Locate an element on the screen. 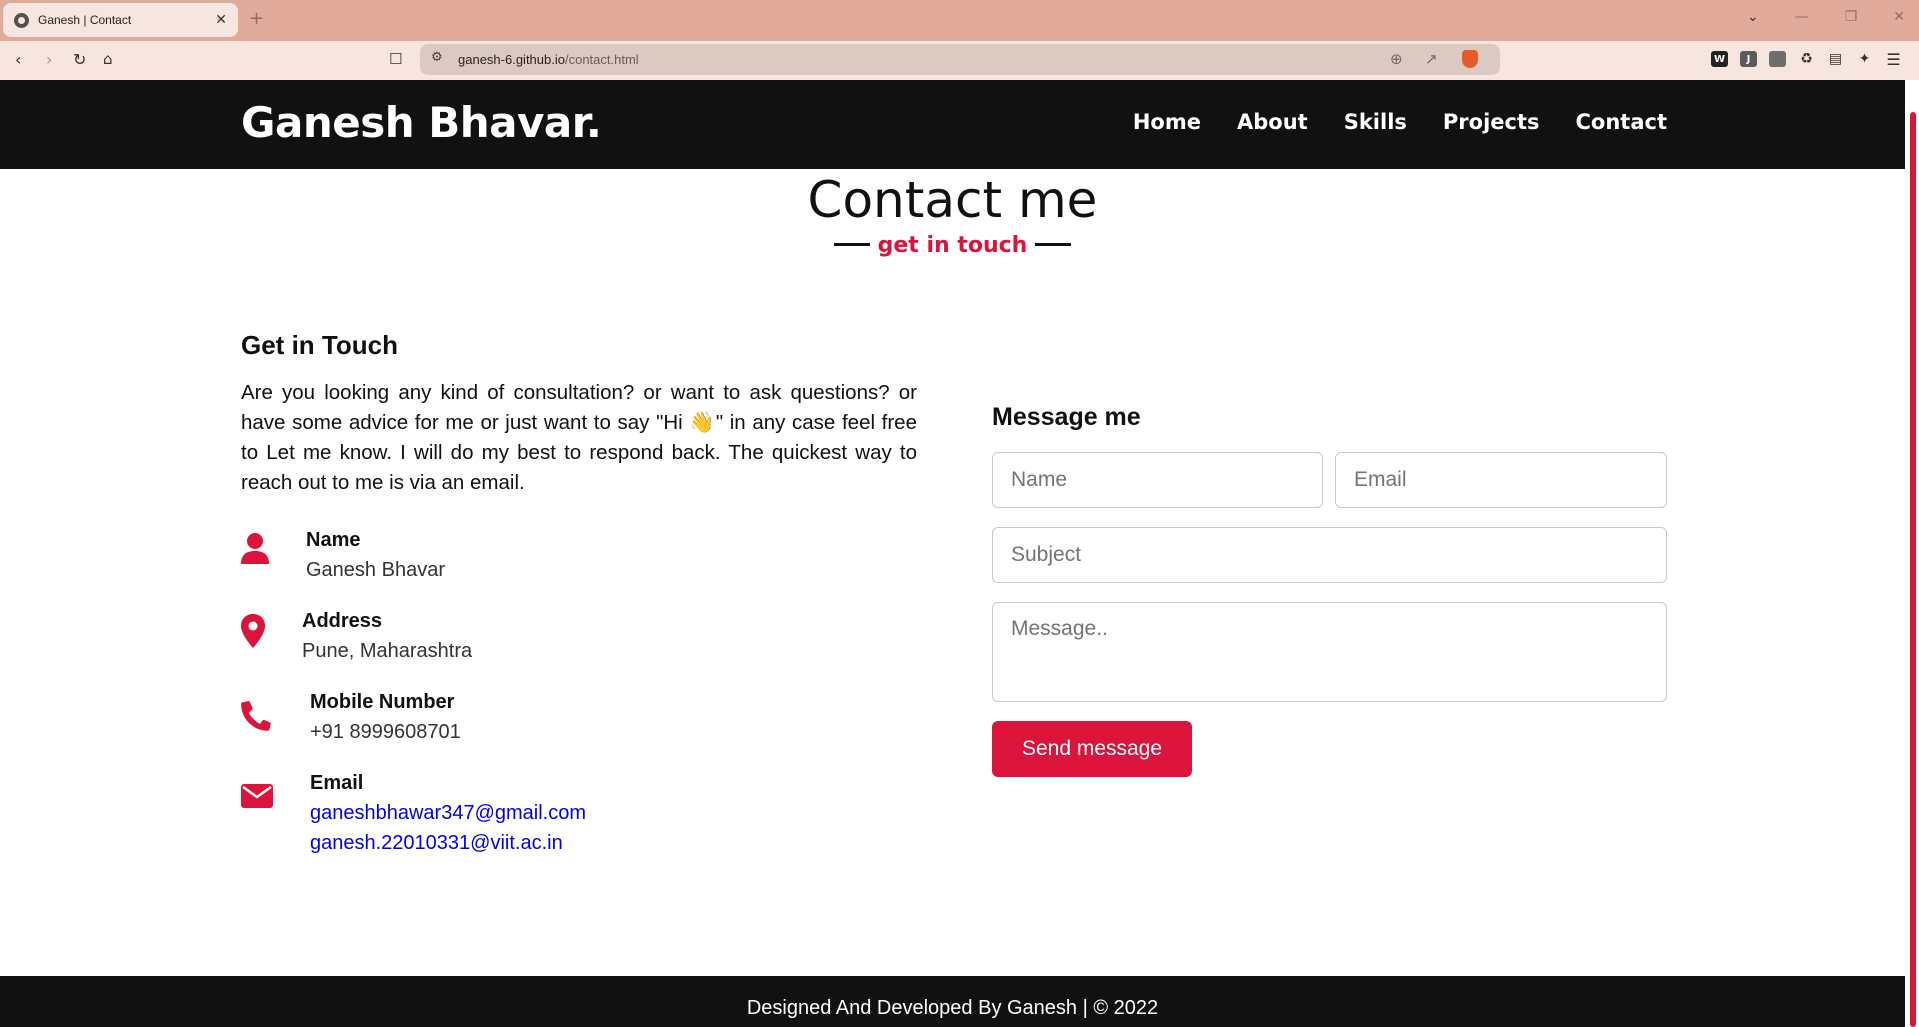  divider-line-left is located at coordinates (851, 244).